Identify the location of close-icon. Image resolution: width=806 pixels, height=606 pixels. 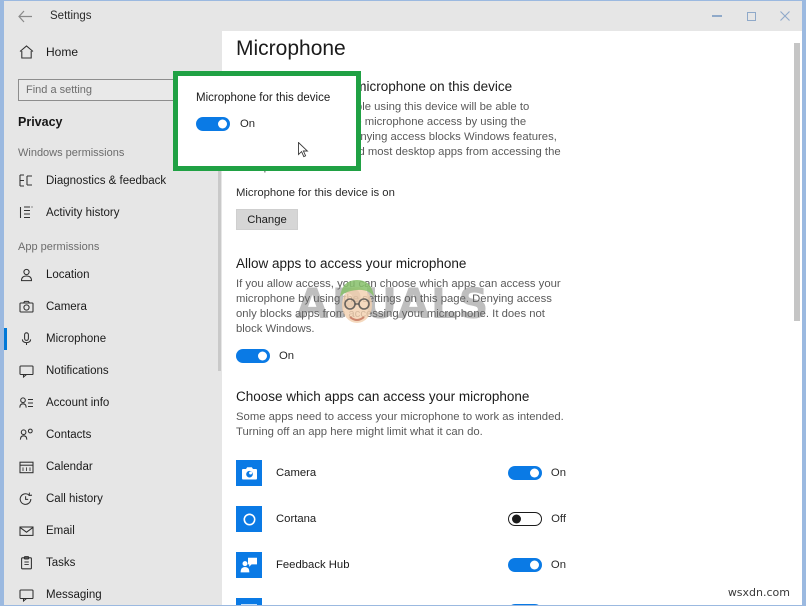
(785, 16).